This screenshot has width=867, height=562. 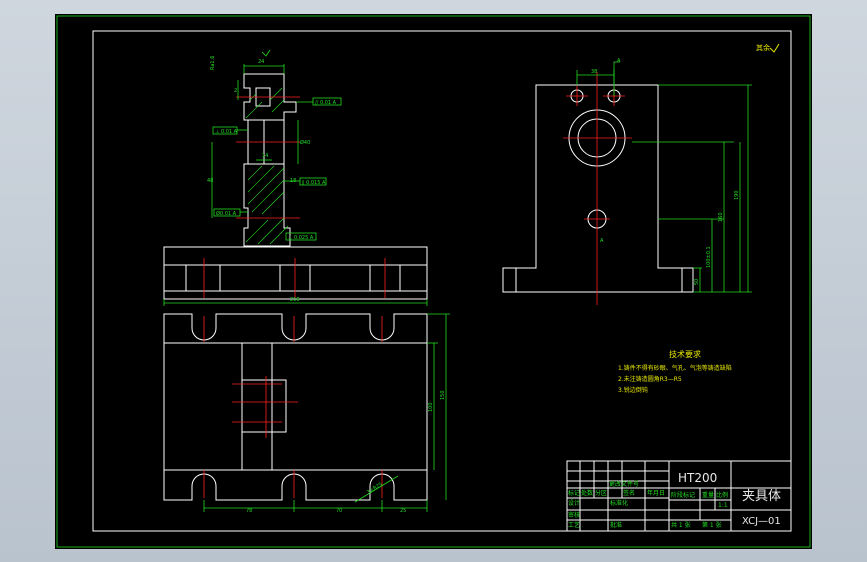 I want to click on roughness-note: 其余, so click(x=763, y=47).